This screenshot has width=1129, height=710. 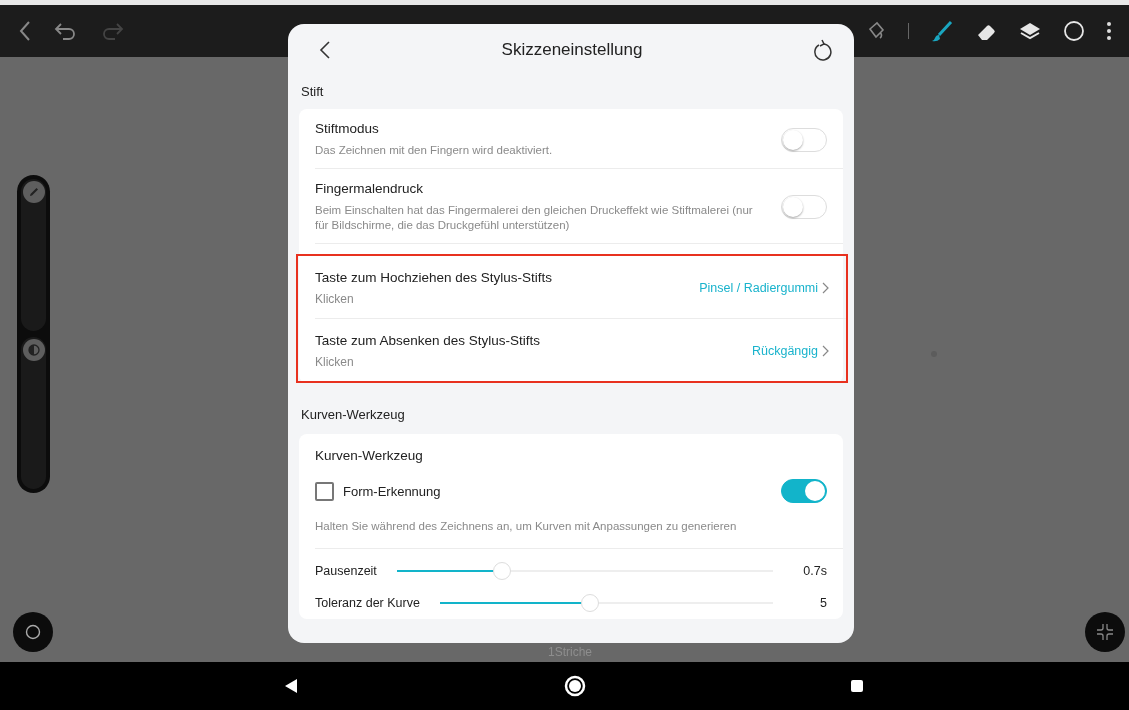 What do you see at coordinates (1030, 31) in the screenshot?
I see `layers-icon` at bounding box center [1030, 31].